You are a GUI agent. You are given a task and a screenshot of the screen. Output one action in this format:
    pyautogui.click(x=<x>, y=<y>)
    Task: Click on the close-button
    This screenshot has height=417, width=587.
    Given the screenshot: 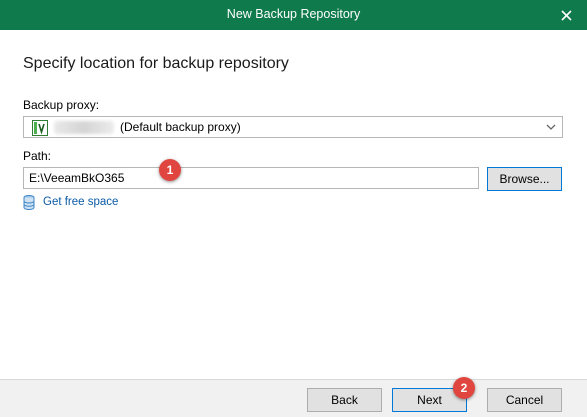 What is the action you would take?
    pyautogui.click(x=566, y=15)
    